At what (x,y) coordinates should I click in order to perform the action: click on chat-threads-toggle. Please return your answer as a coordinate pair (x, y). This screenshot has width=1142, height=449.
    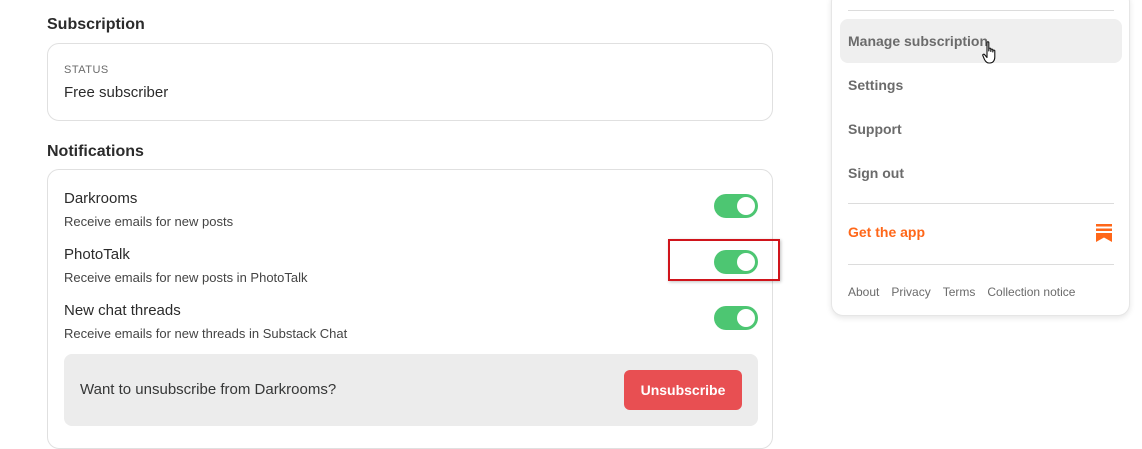
    Looking at the image, I should click on (736, 318).